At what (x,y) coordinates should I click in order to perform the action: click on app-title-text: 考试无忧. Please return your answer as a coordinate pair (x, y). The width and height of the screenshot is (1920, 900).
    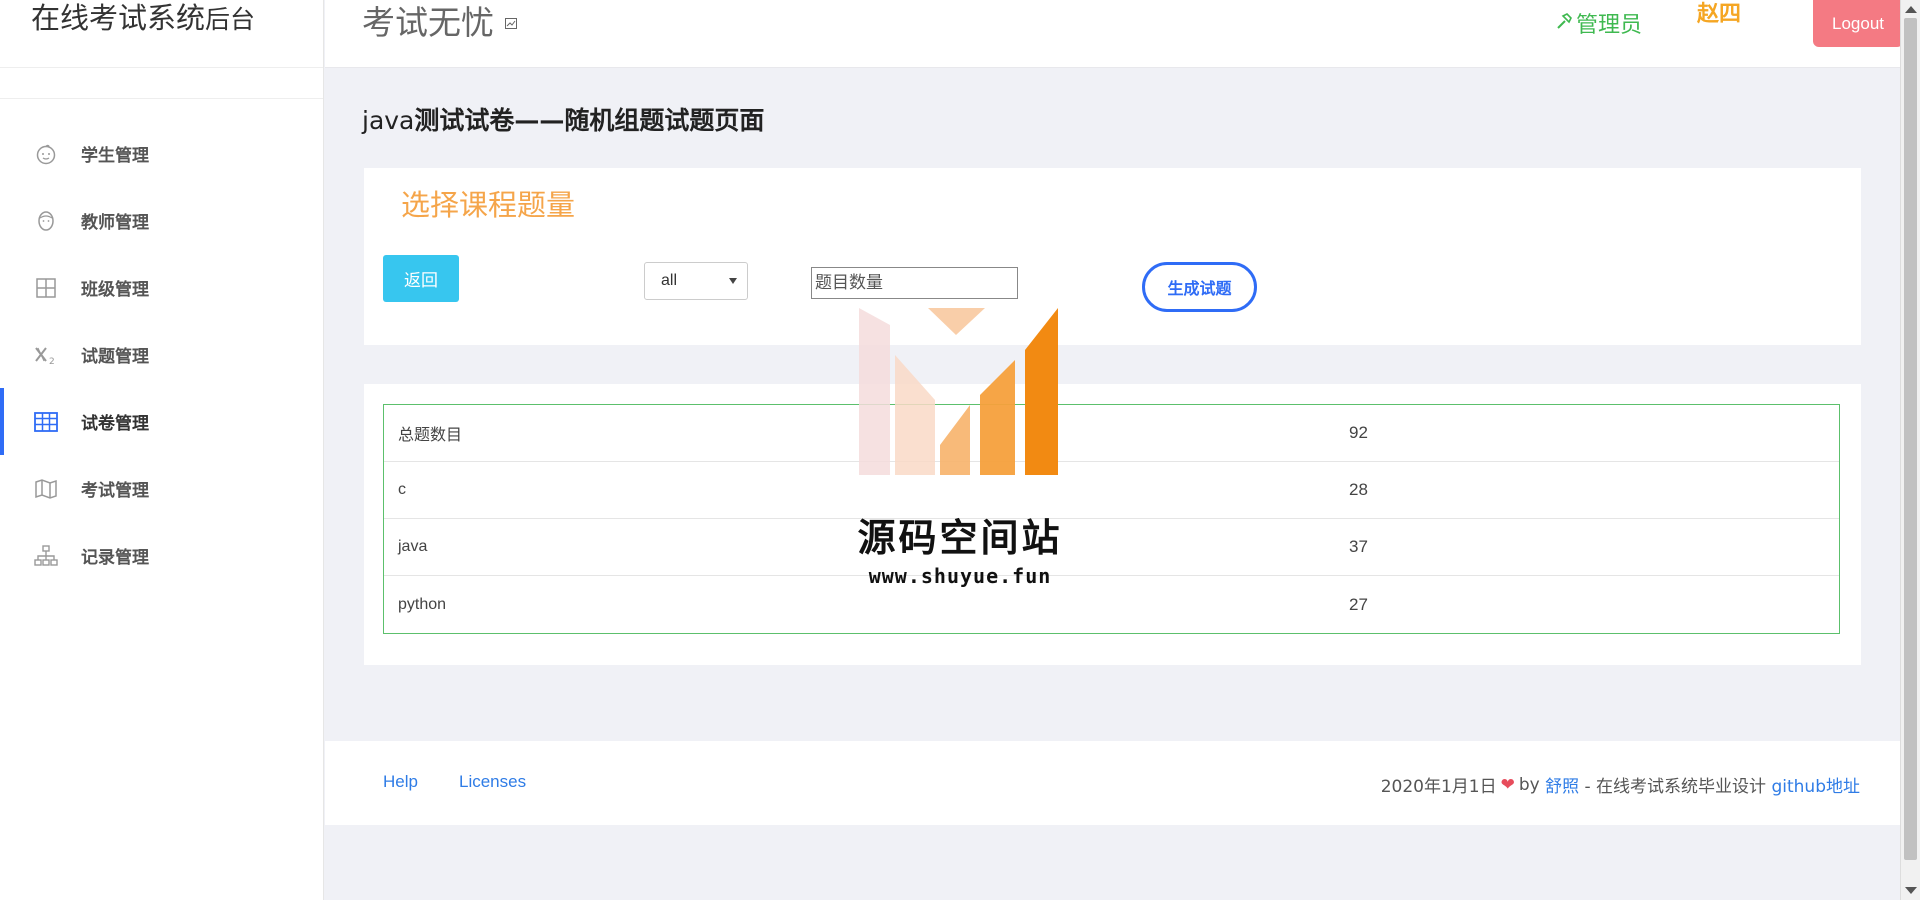
    Looking at the image, I should click on (428, 22).